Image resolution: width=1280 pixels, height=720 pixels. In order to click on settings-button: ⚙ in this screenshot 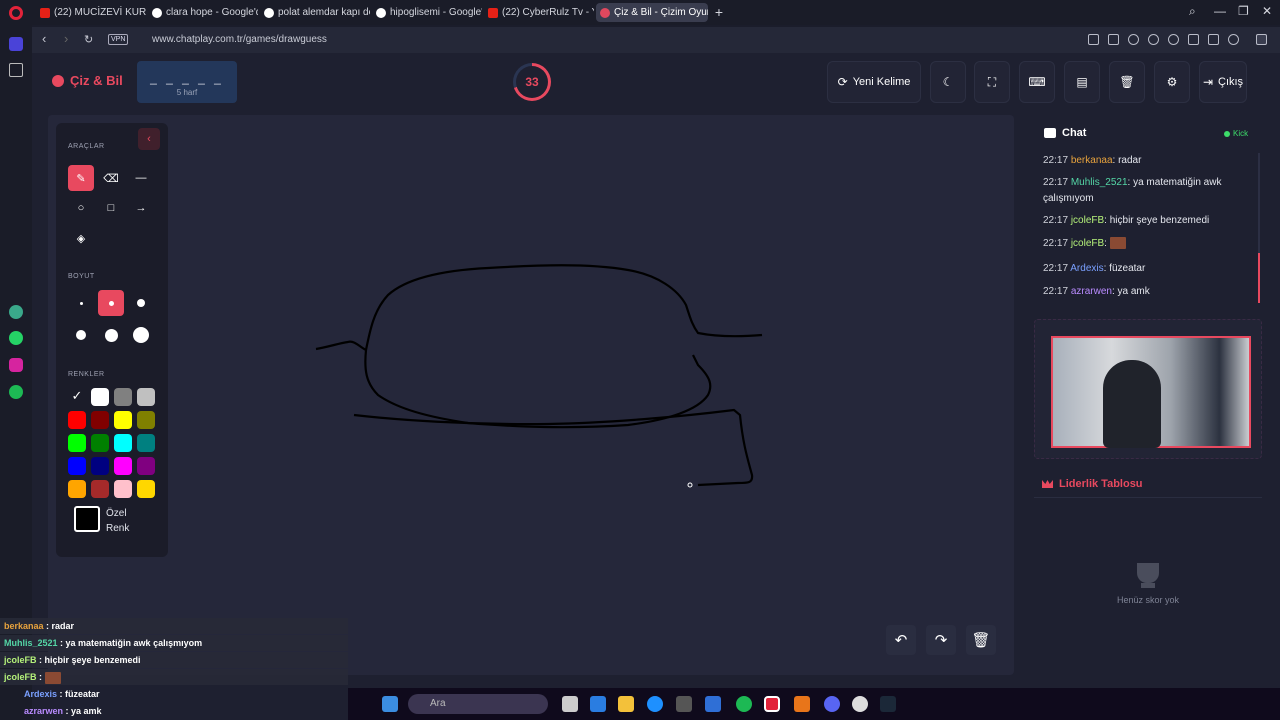, I will do `click(1172, 82)`.